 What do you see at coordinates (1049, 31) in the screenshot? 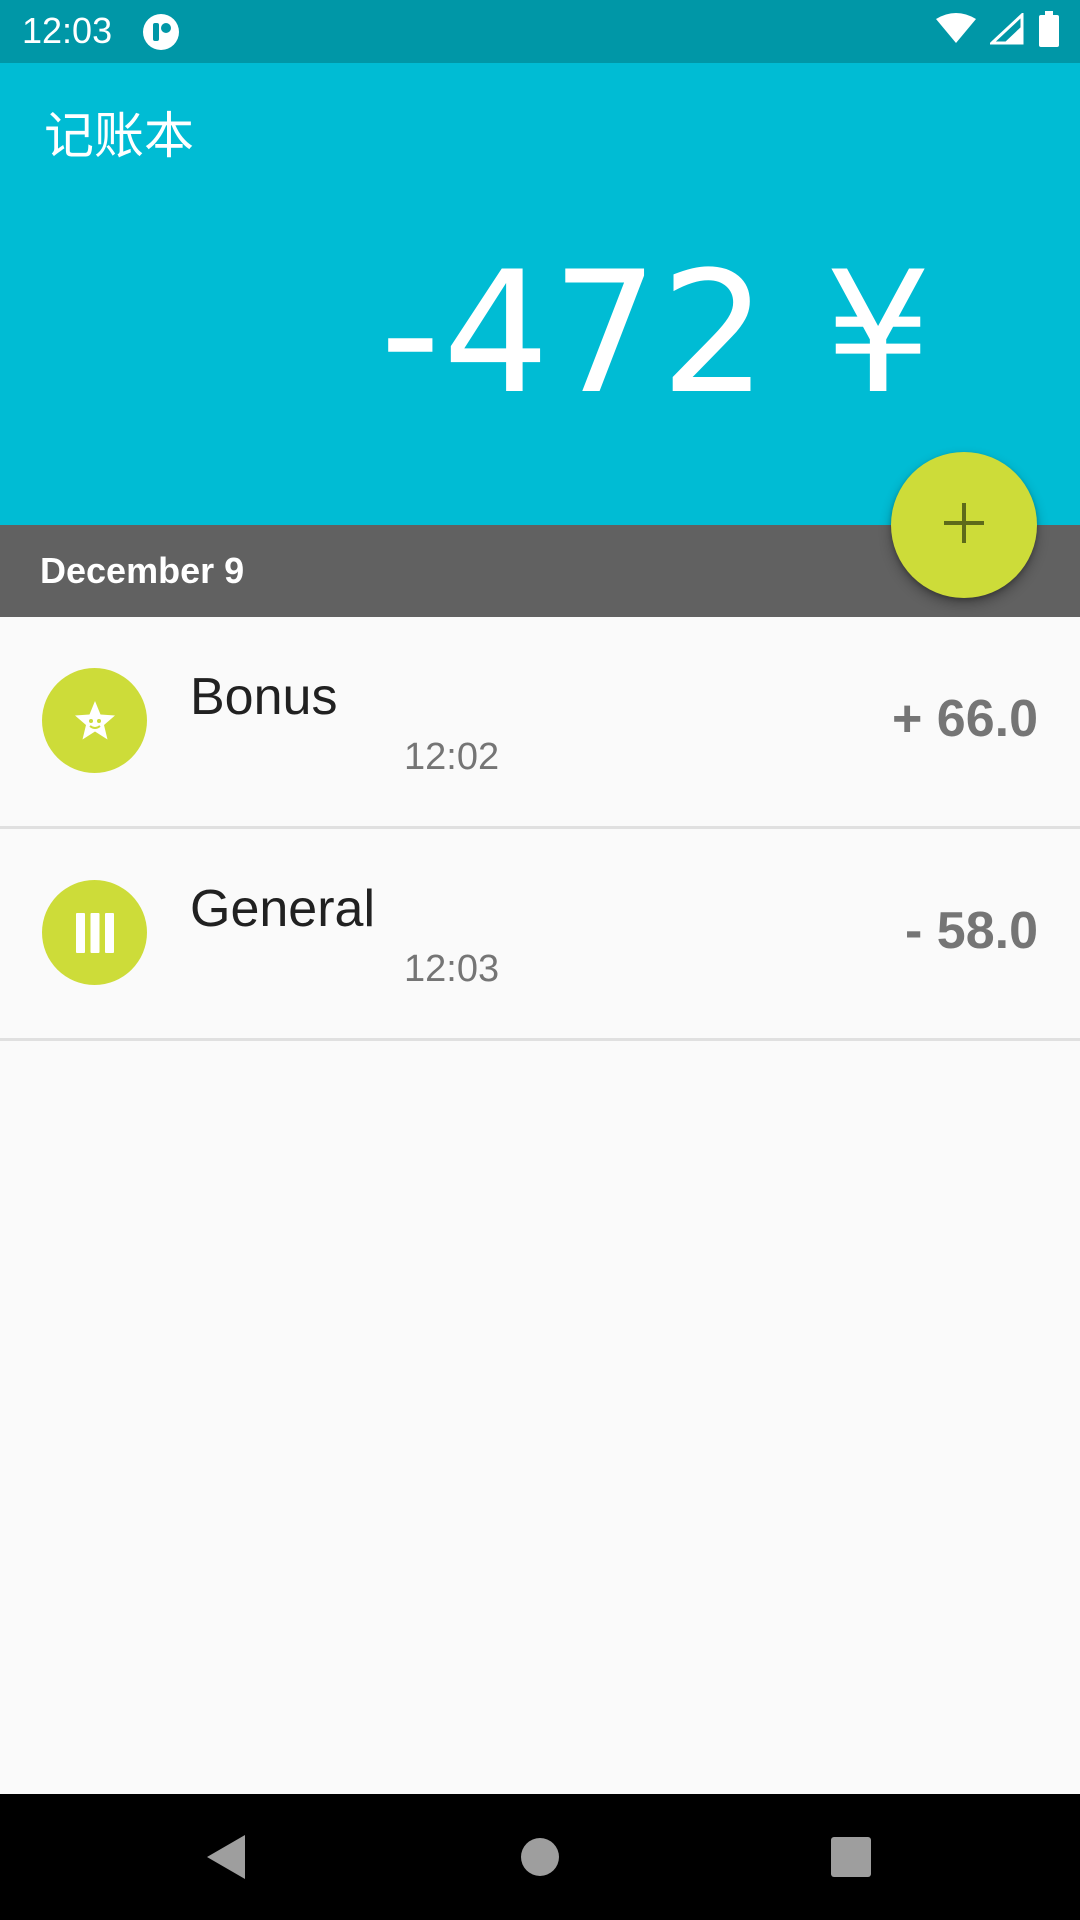
I see `battery-icon` at bounding box center [1049, 31].